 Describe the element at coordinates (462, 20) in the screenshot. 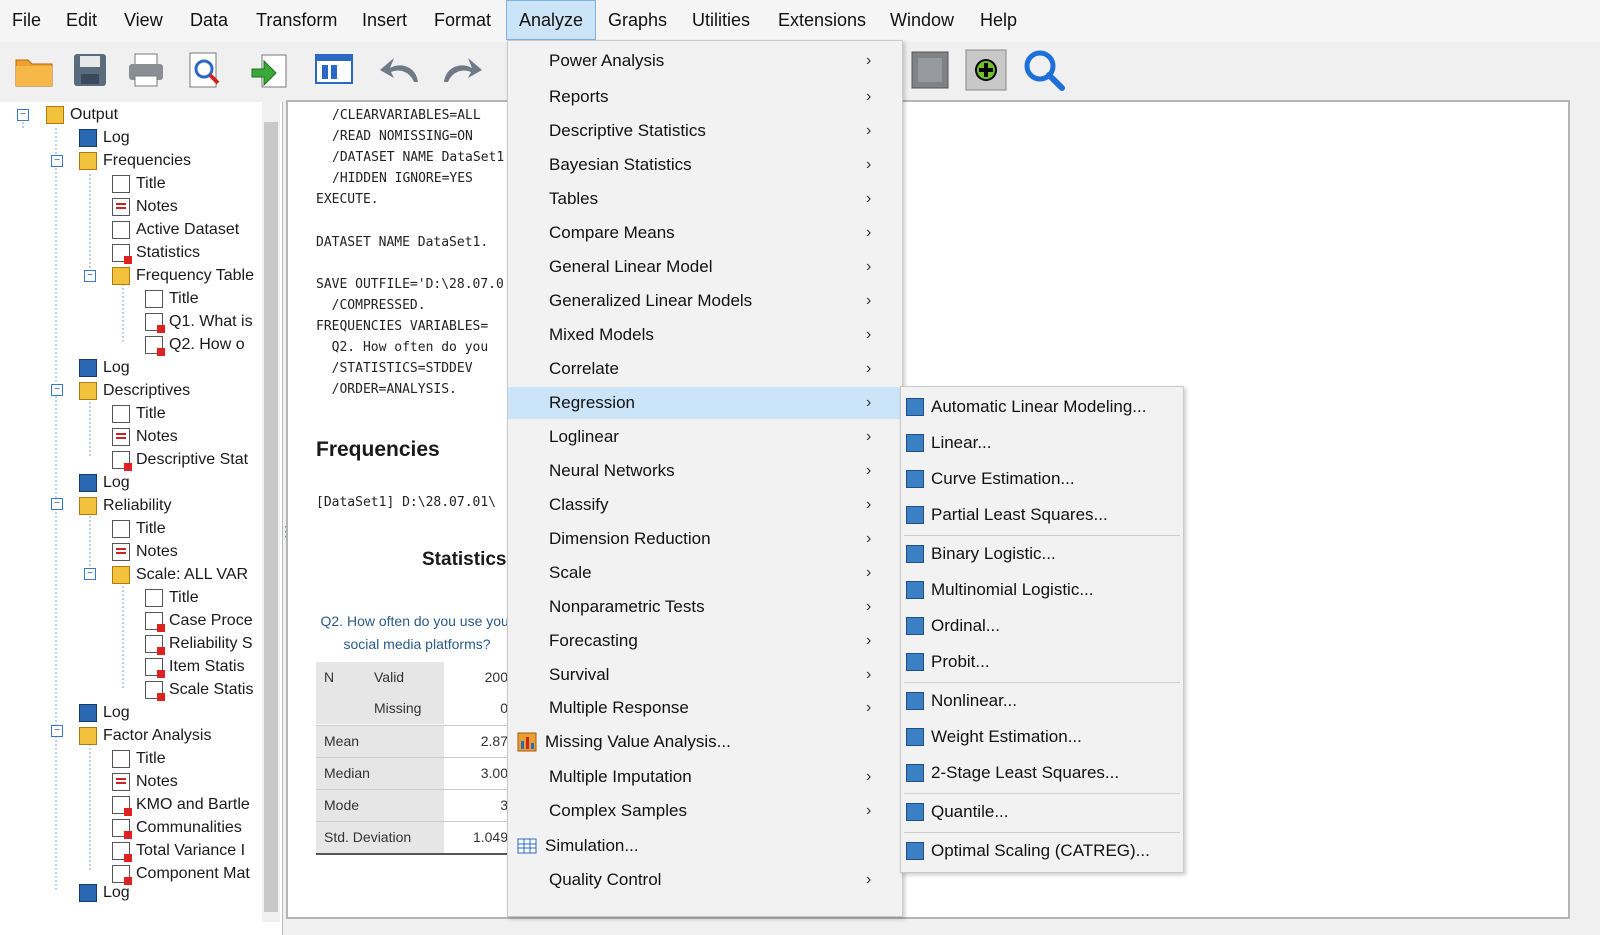

I see `menu-format: Format` at that location.